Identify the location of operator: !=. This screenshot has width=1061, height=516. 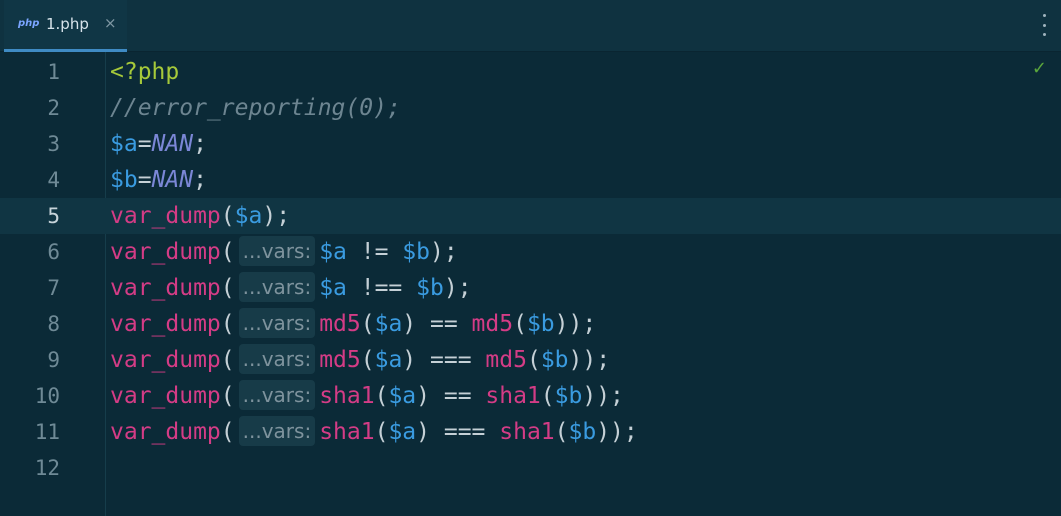
(374, 252).